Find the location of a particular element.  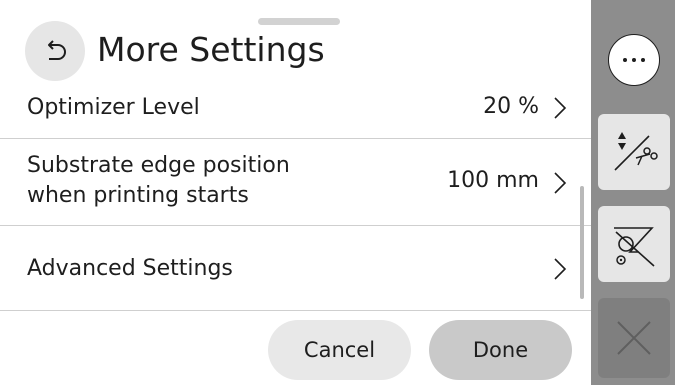

cancel-button: Cancel is located at coordinates (339, 350).